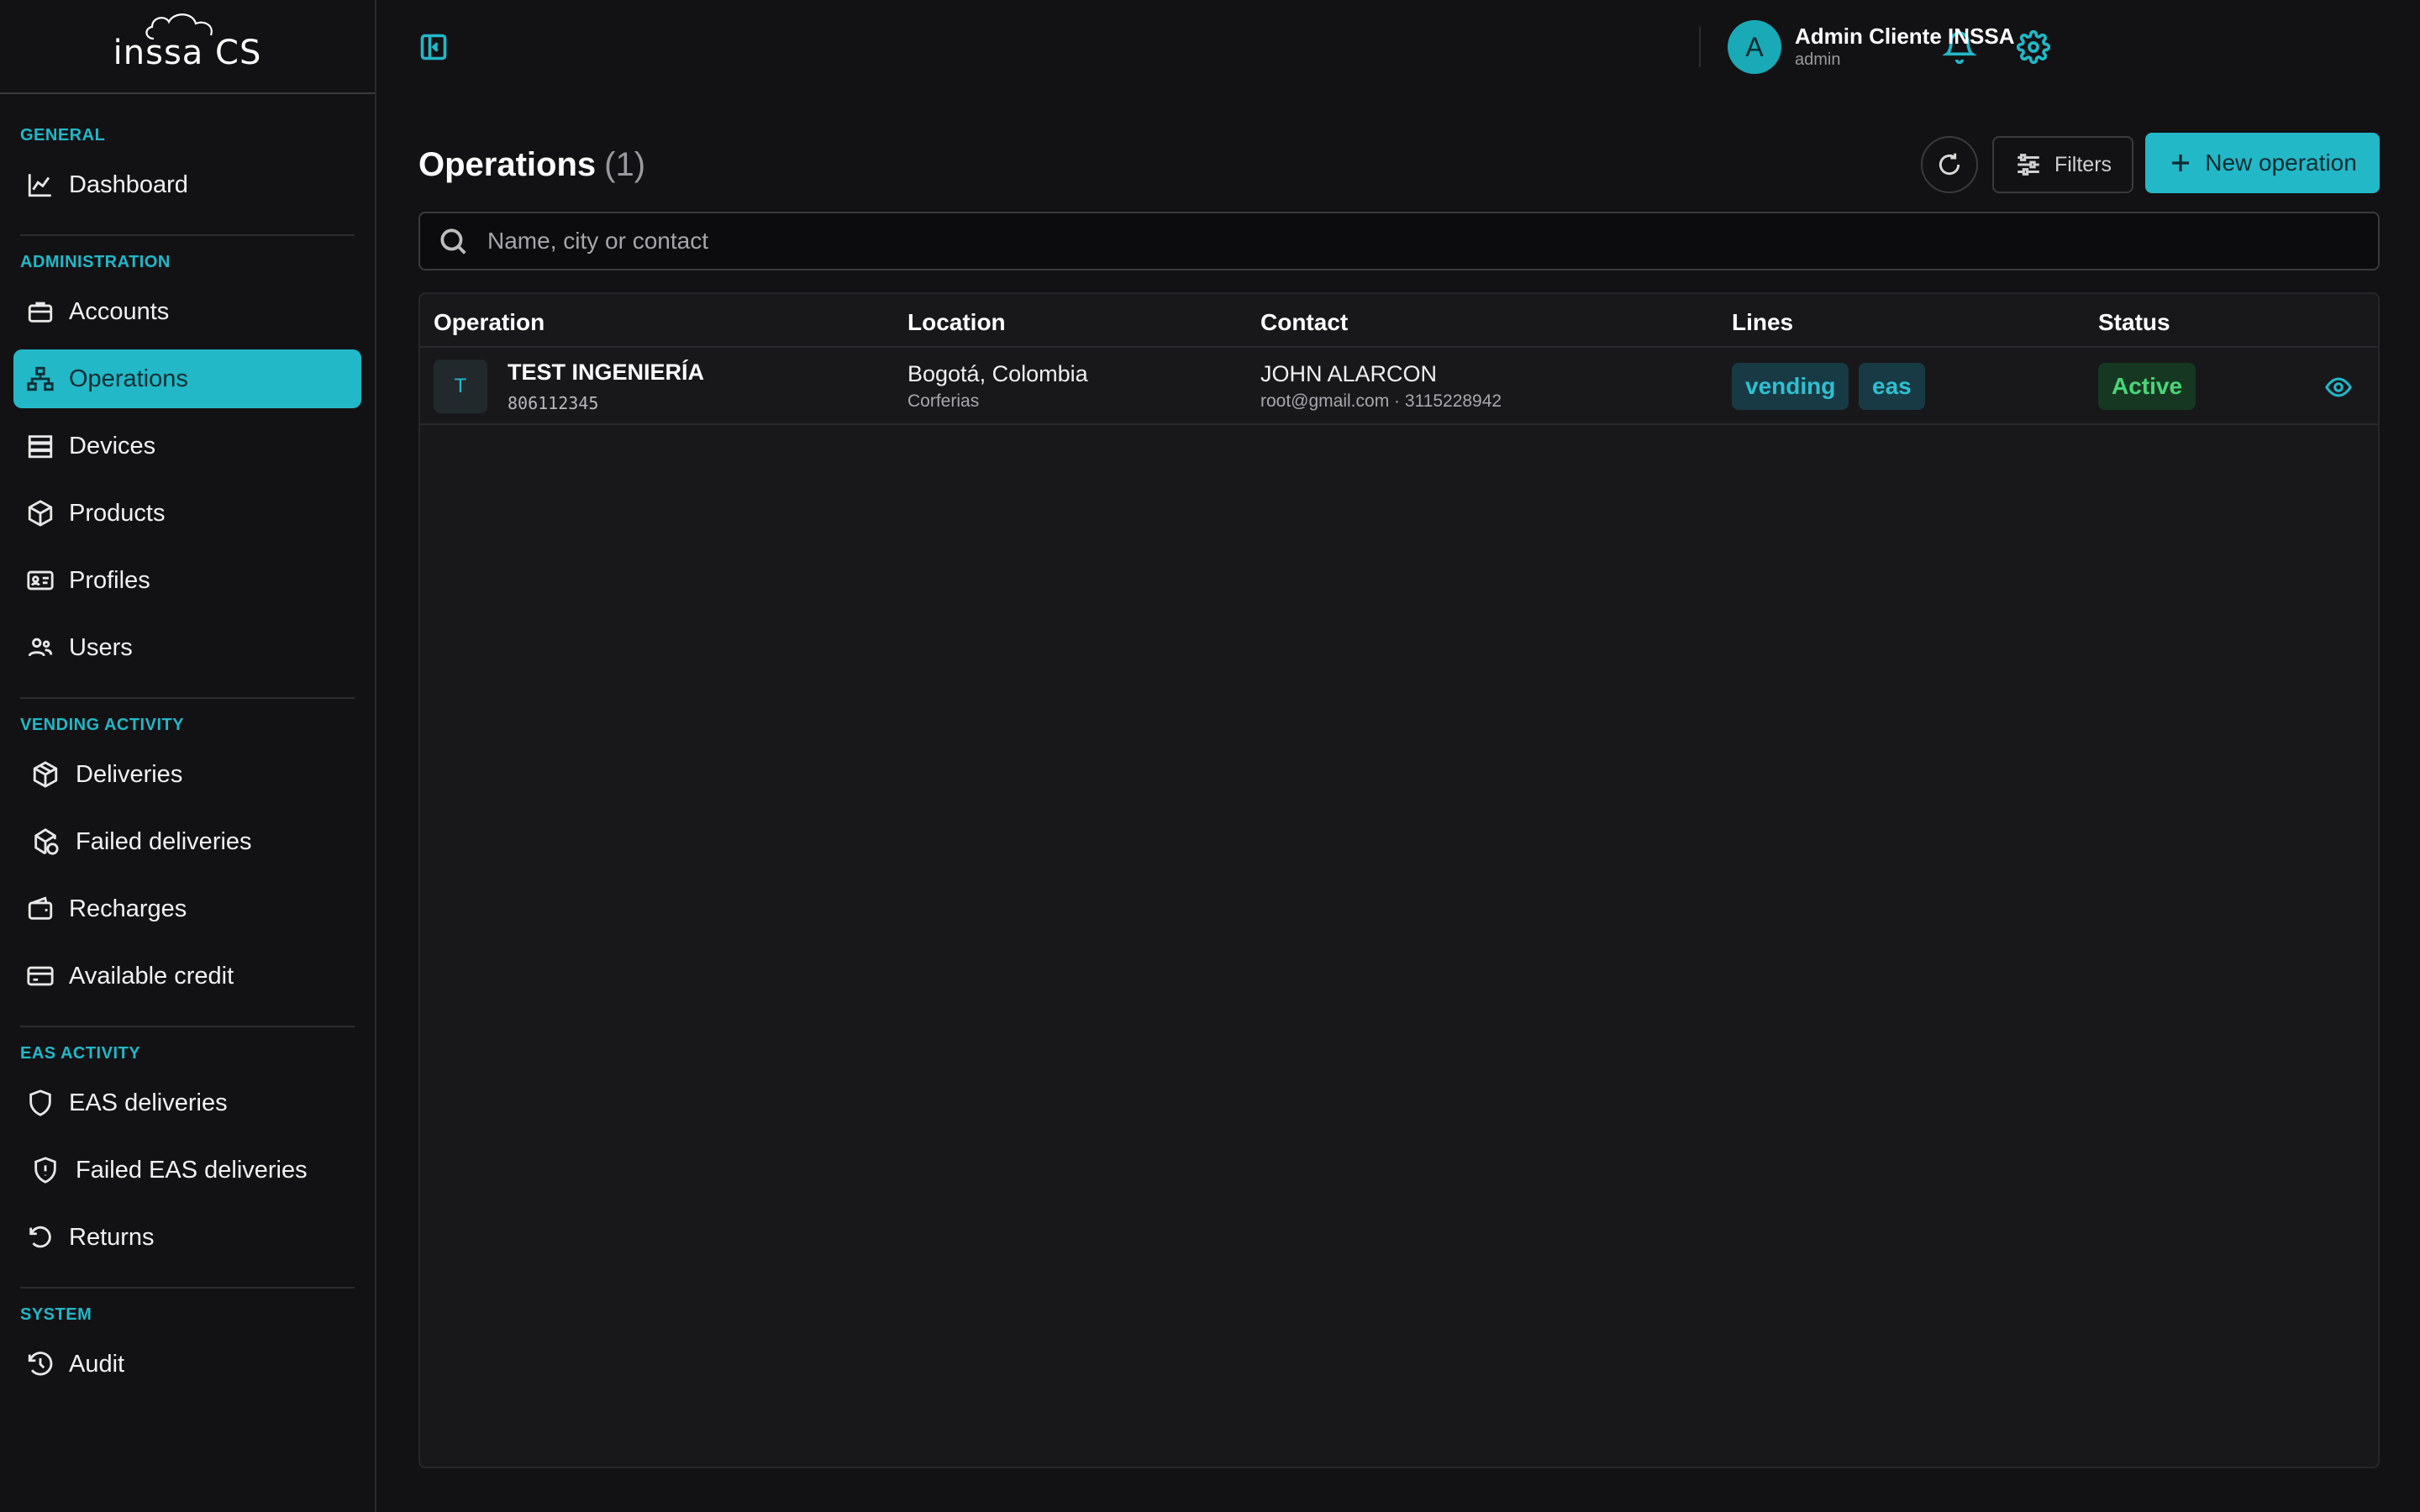 This screenshot has width=2420, height=1512. What do you see at coordinates (40, 1237) in the screenshot?
I see `rotate-ccw-icon` at bounding box center [40, 1237].